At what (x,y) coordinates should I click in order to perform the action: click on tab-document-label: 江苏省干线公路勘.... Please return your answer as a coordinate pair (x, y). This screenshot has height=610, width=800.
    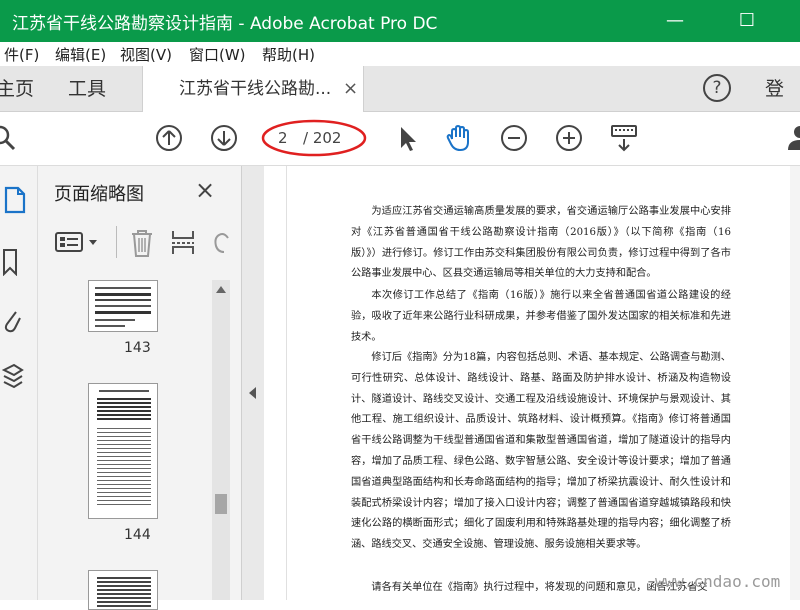
    Looking at the image, I should click on (255, 89).